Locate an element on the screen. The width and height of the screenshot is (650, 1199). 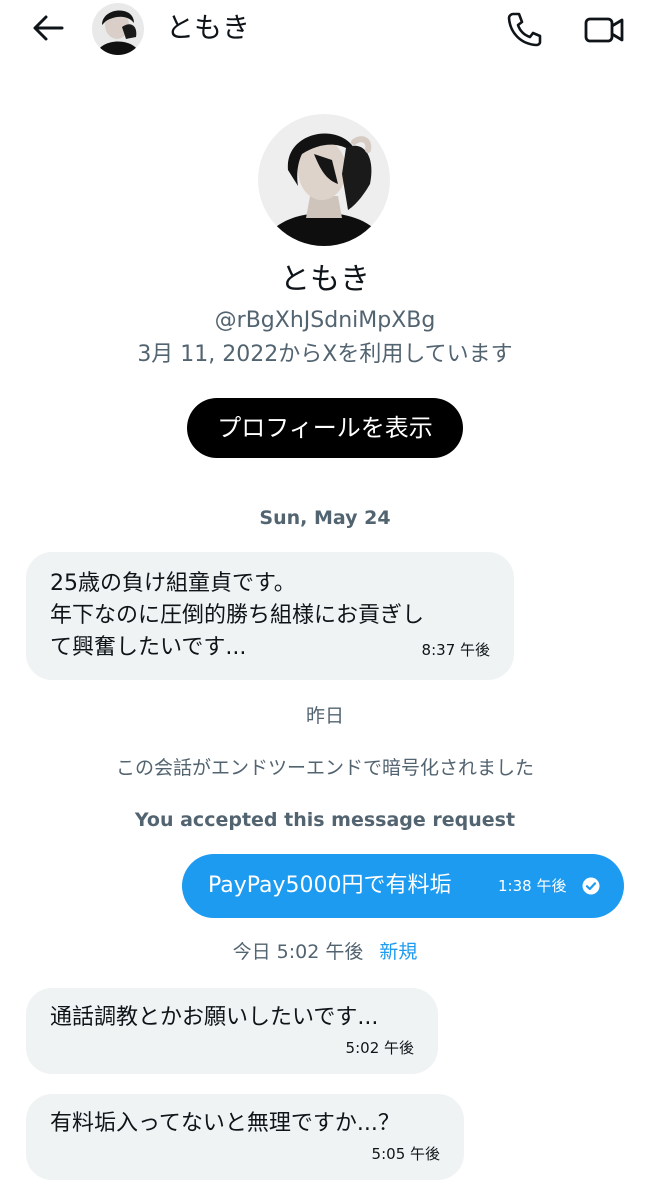
back-button is located at coordinates (48, 28).